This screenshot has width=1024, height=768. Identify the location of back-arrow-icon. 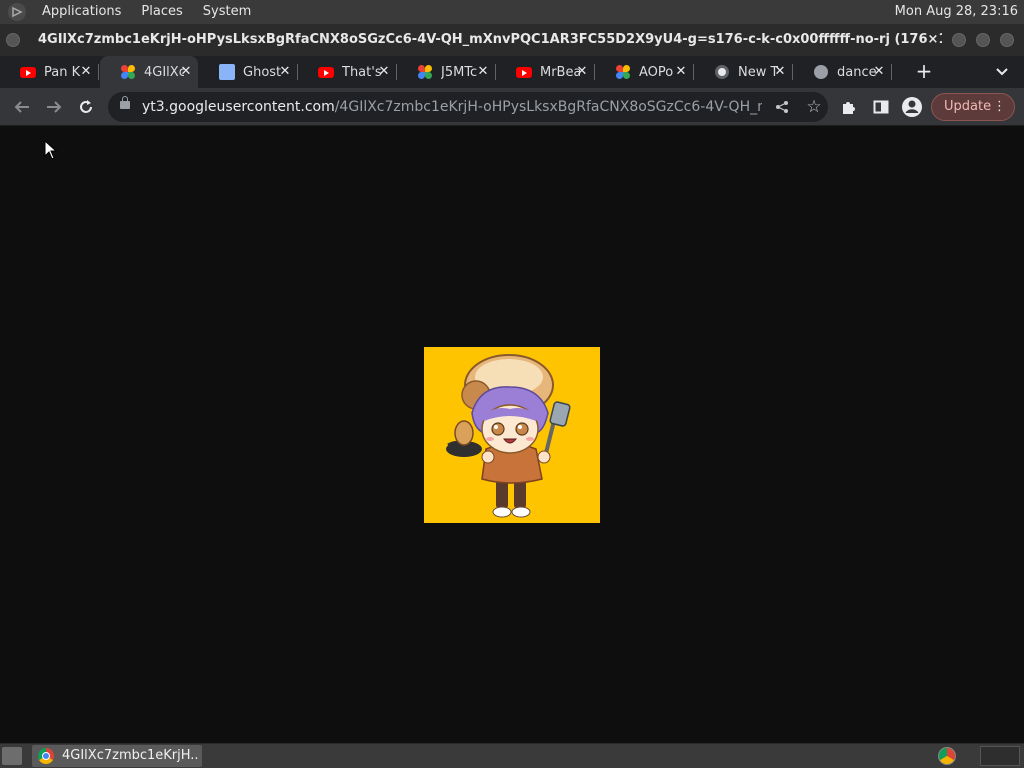
(22, 107).